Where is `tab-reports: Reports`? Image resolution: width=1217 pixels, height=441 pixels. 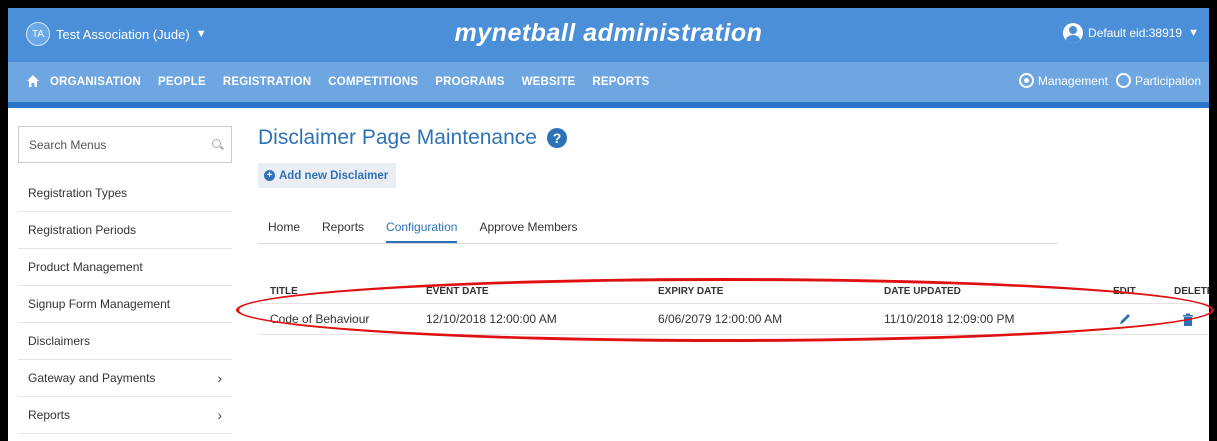
tab-reports: Reports is located at coordinates (343, 231).